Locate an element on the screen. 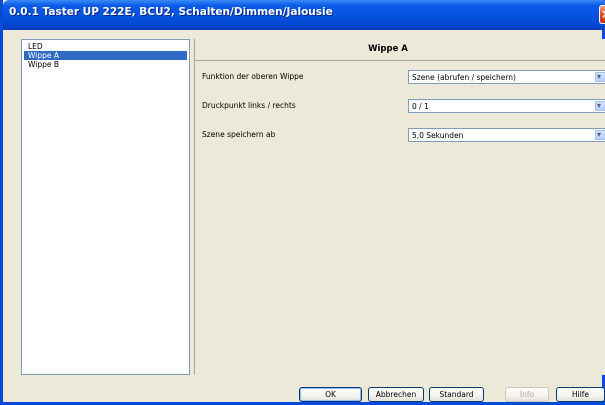 The width and height of the screenshot is (605, 405). szene-select-value: 5,0 Sekunden is located at coordinates (438, 135).